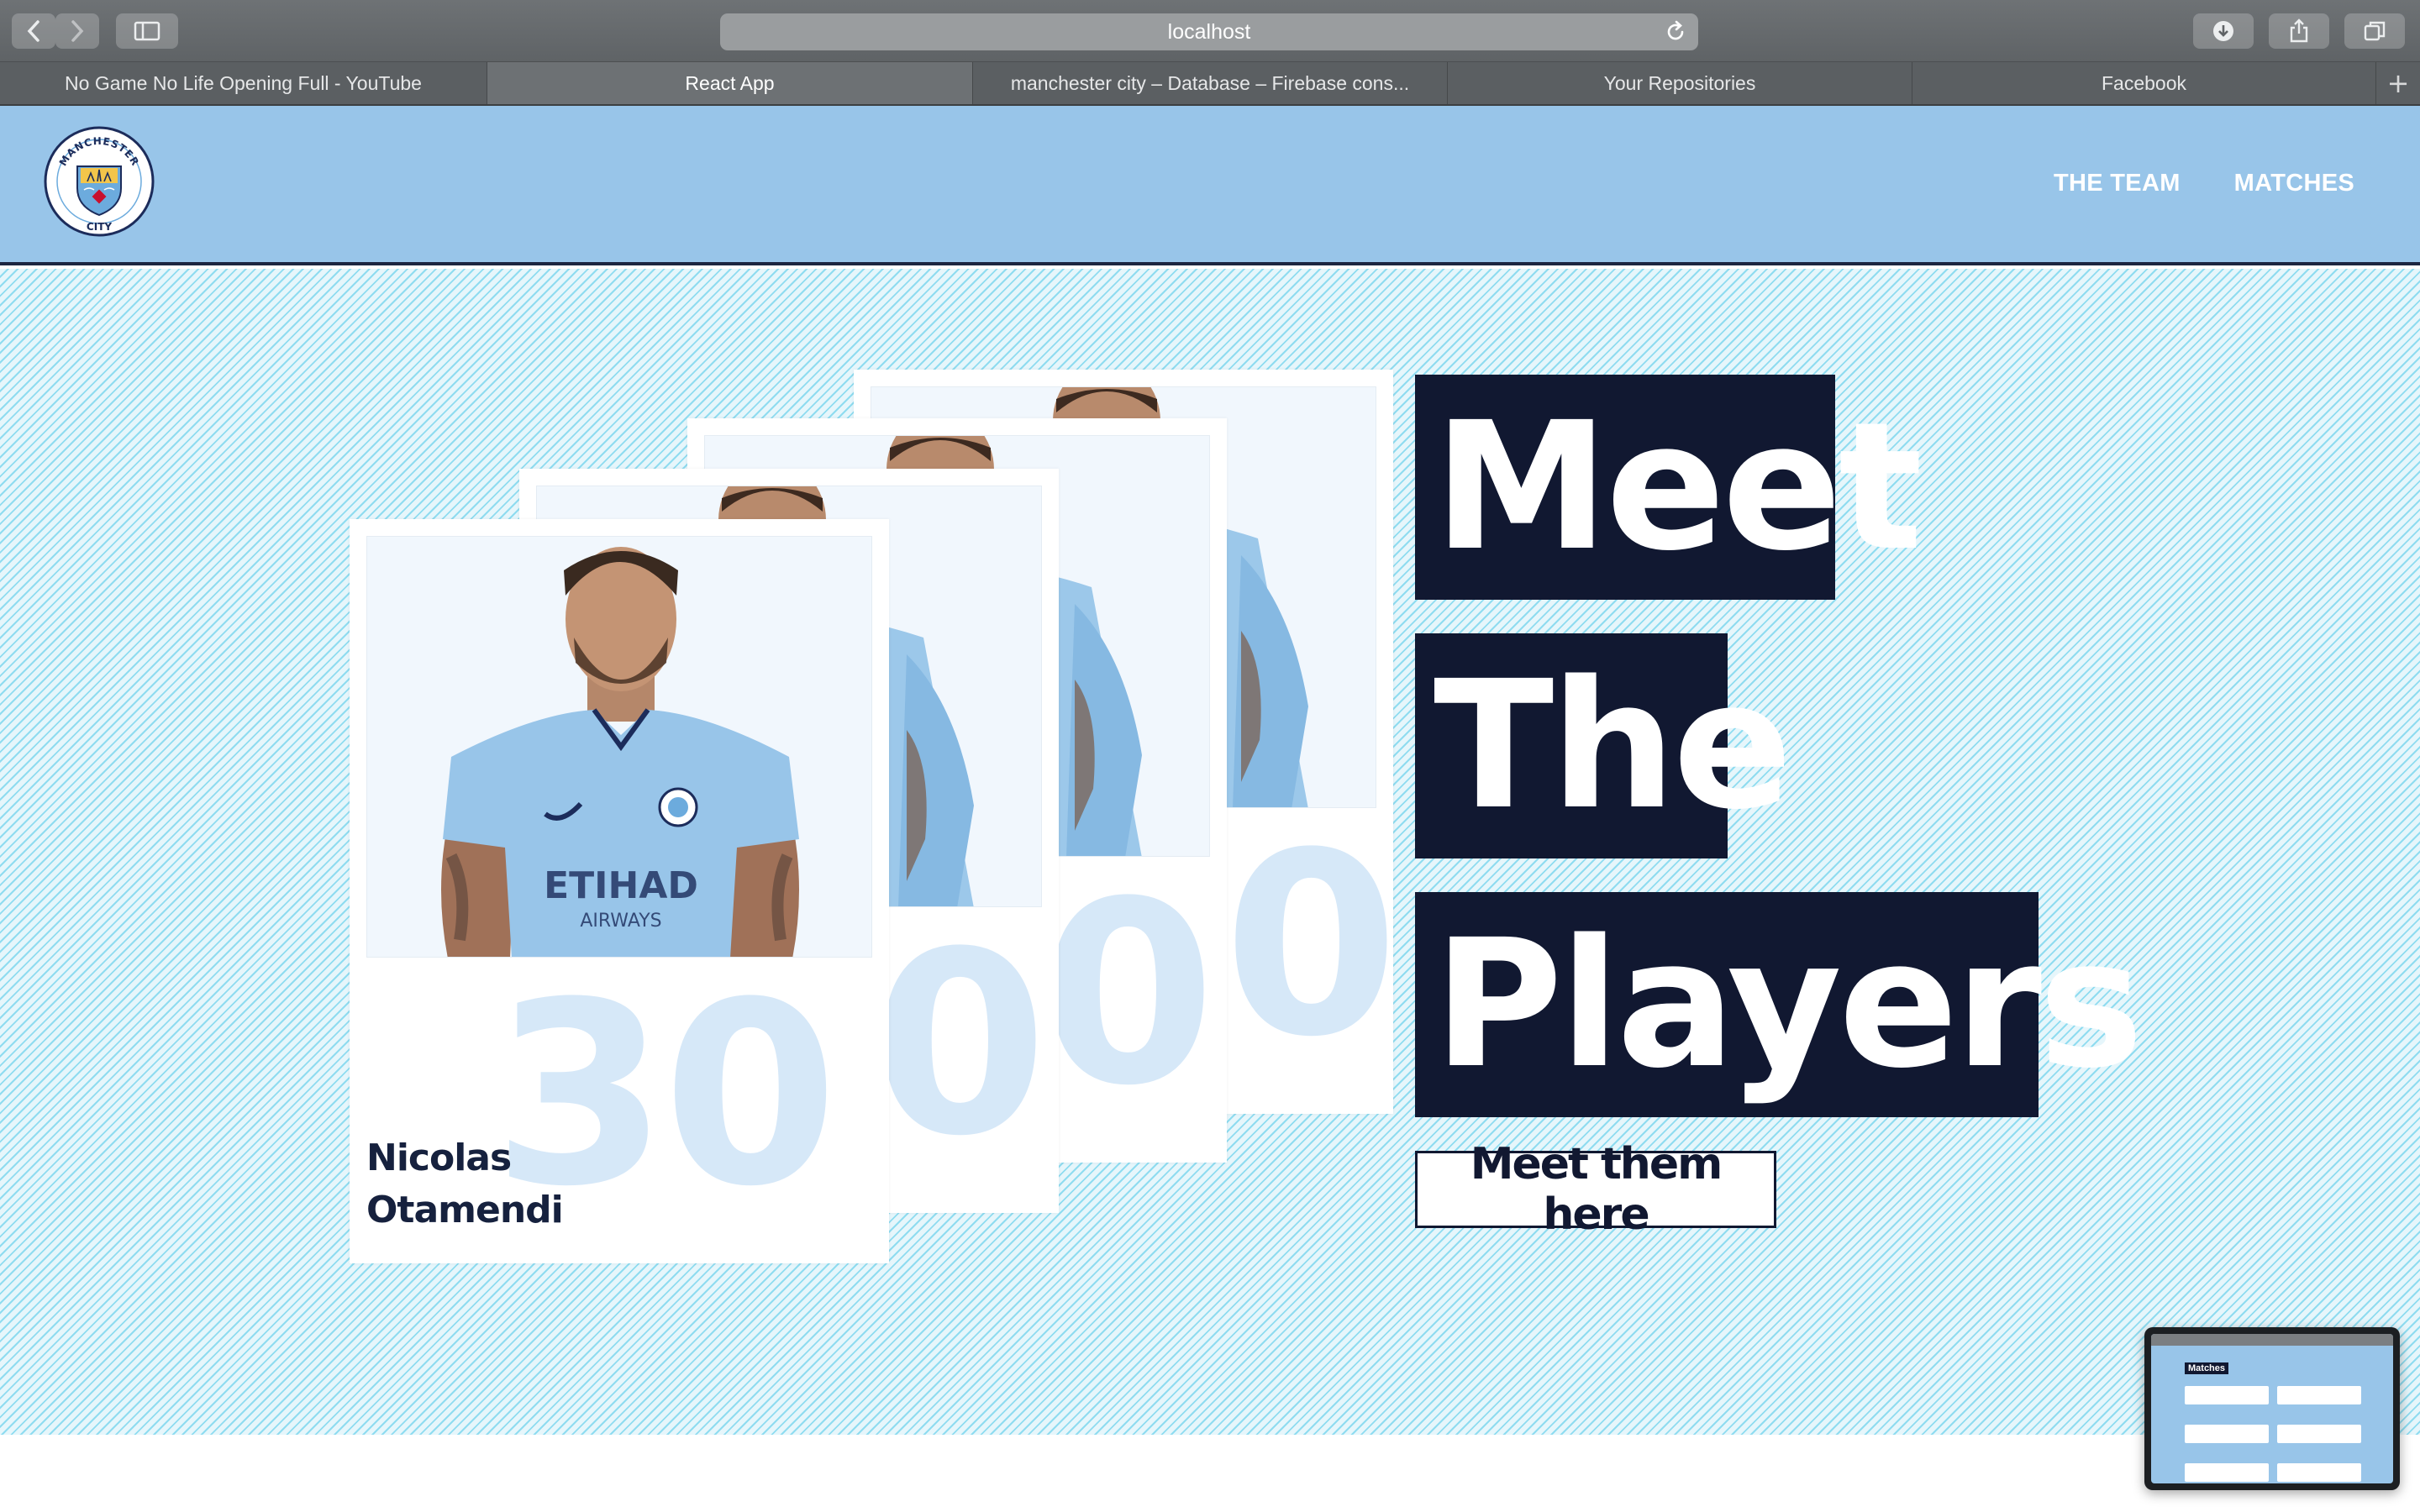 The height and width of the screenshot is (1512, 2420). I want to click on screenshot-thumbnail: Matches, so click(2272, 1408).